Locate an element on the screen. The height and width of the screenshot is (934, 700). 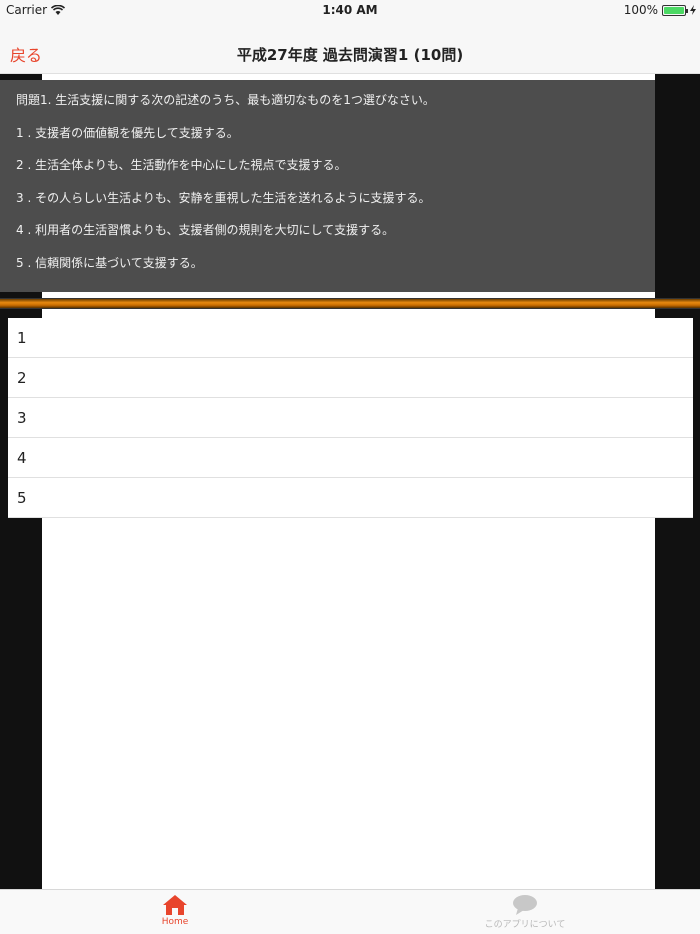
answer-option-4: 4 is located at coordinates (350, 458).